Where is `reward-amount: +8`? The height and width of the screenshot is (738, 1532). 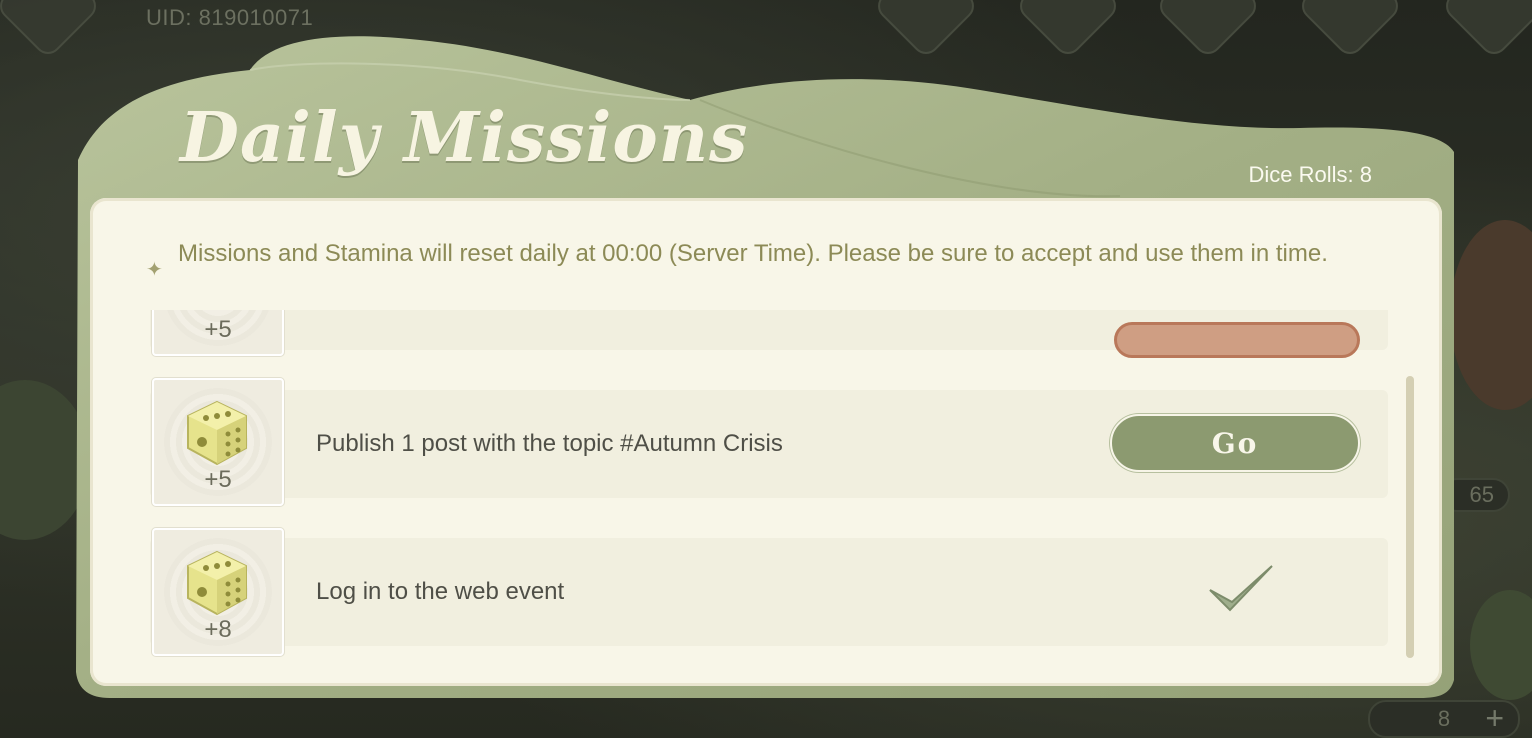
reward-amount: +8 is located at coordinates (218, 629).